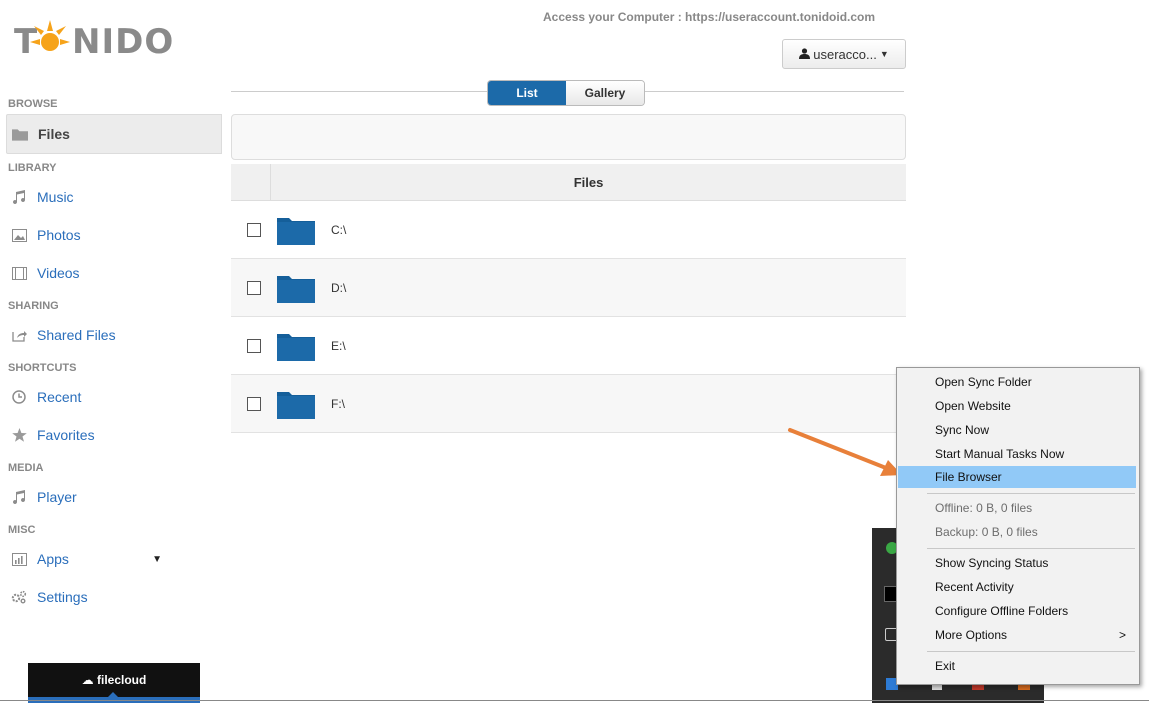  Describe the element at coordinates (54, 134) in the screenshot. I see `sidebar-item-label: Files` at that location.